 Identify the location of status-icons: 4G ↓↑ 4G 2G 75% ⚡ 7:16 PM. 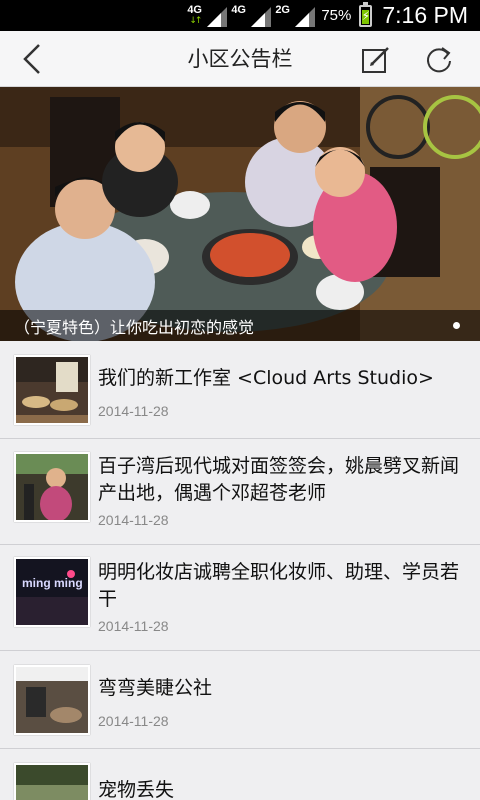
(327, 15).